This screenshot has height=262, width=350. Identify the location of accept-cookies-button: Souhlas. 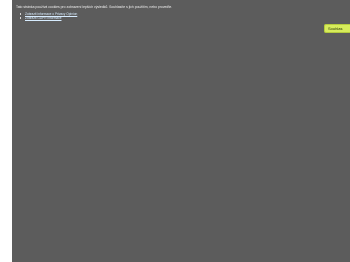
(337, 28).